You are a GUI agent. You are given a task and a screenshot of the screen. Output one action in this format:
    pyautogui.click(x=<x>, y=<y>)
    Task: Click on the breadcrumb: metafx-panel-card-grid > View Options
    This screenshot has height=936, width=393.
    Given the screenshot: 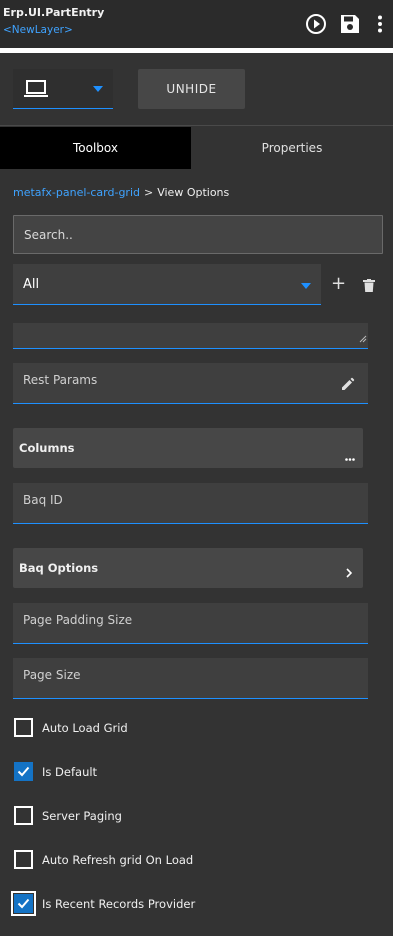 What is the action you would take?
    pyautogui.click(x=121, y=192)
    